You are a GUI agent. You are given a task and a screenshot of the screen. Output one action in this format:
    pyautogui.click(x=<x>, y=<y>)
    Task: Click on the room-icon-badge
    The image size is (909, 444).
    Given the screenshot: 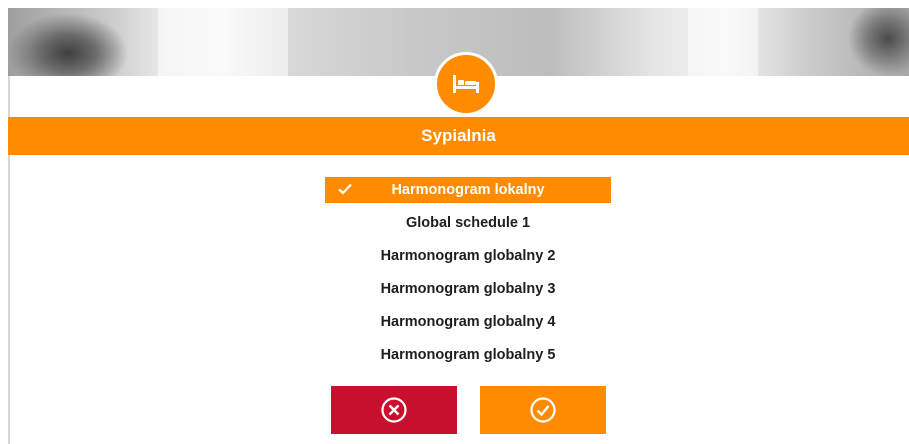 What is the action you would take?
    pyautogui.click(x=466, y=84)
    